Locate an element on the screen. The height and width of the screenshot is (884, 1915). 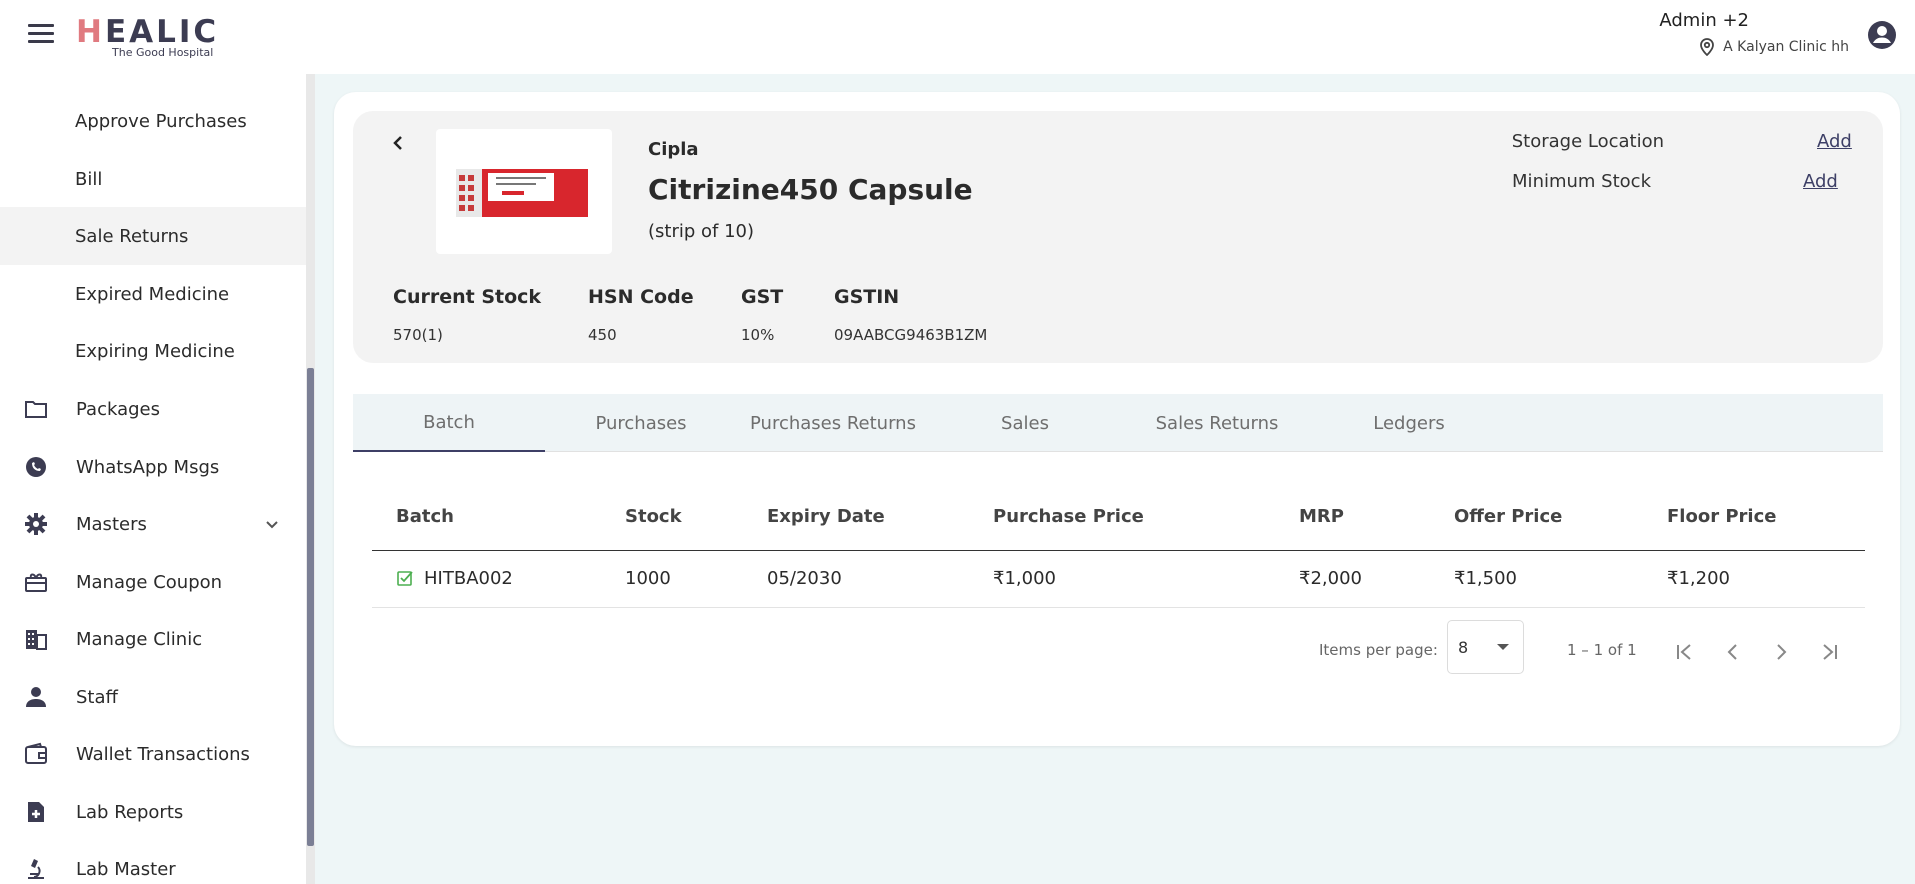
gst-label: GST is located at coordinates (762, 297).